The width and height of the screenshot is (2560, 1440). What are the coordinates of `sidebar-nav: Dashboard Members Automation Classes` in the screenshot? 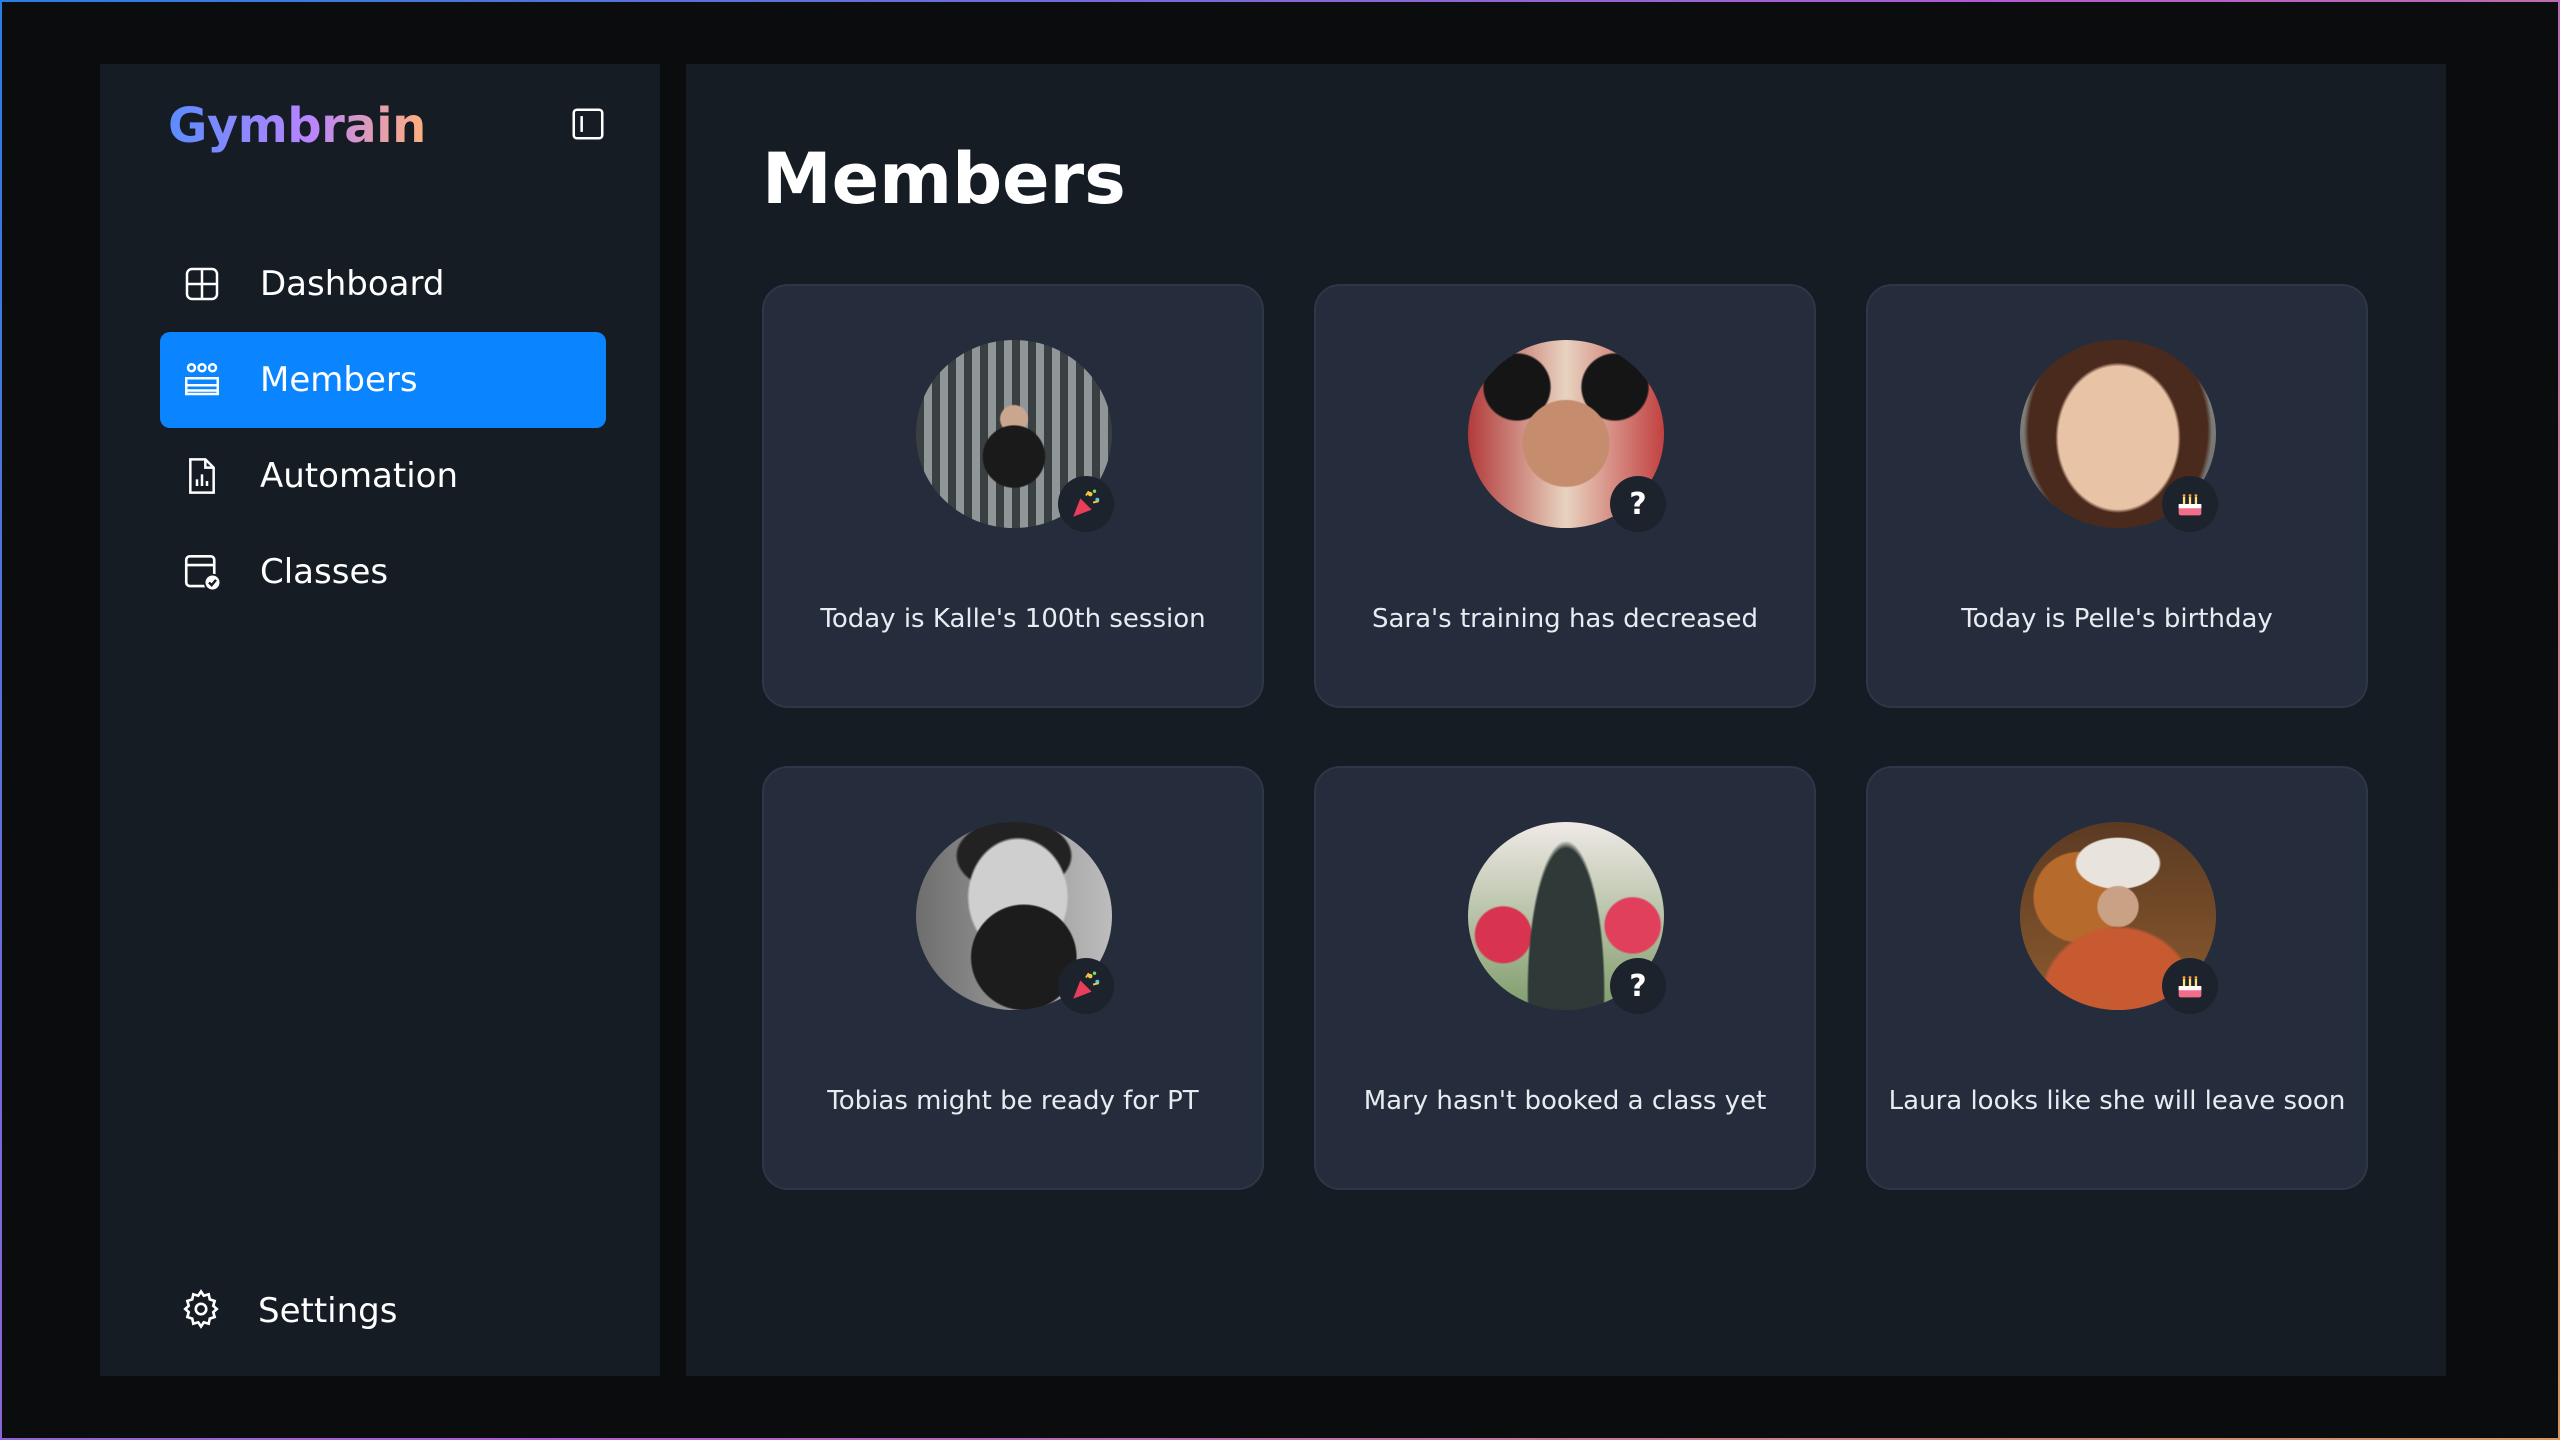 It's located at (383, 428).